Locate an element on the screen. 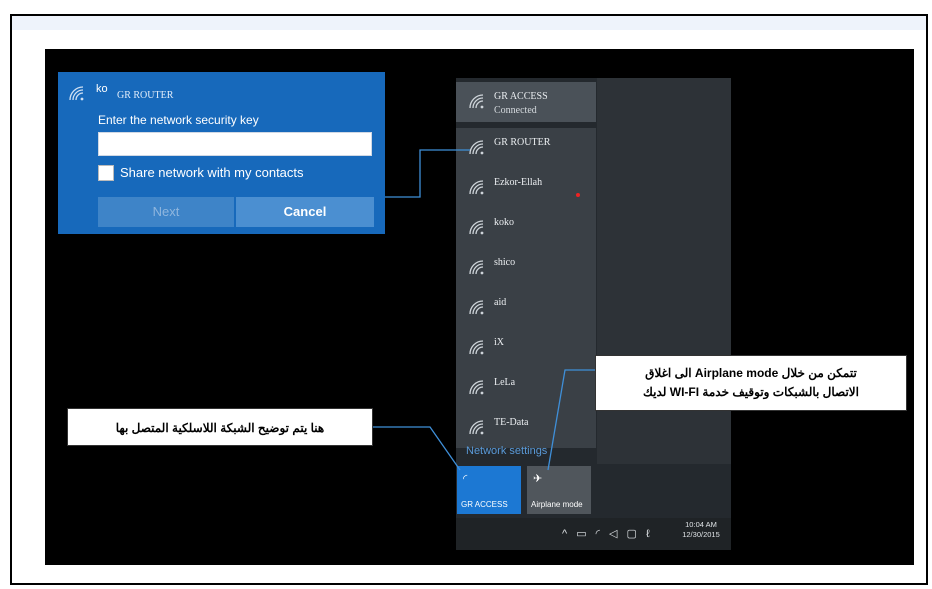 The width and height of the screenshot is (932, 589). network-name: TE-Data is located at coordinates (511, 422).